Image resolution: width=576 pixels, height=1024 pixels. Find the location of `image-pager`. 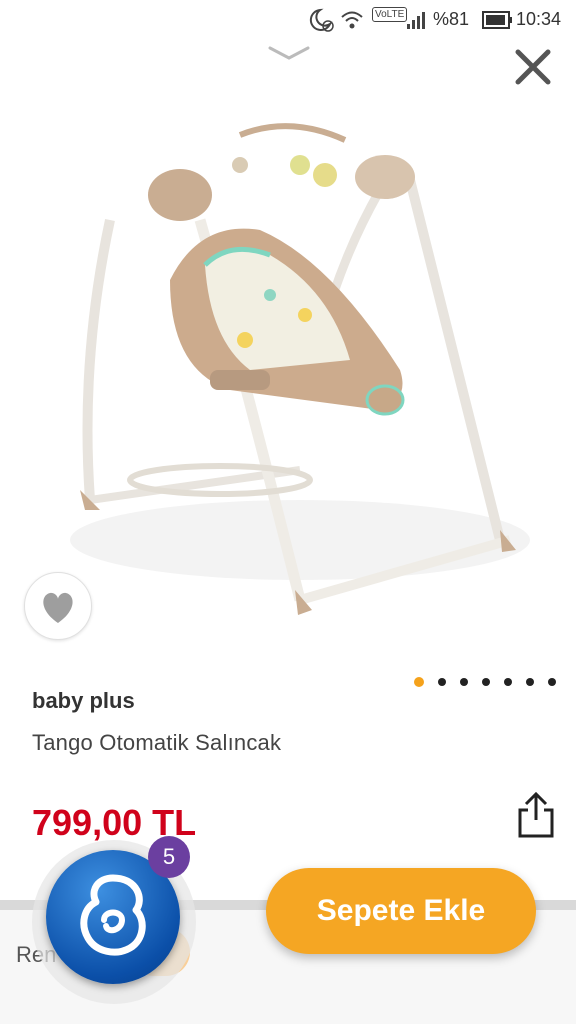

image-pager is located at coordinates (485, 682).